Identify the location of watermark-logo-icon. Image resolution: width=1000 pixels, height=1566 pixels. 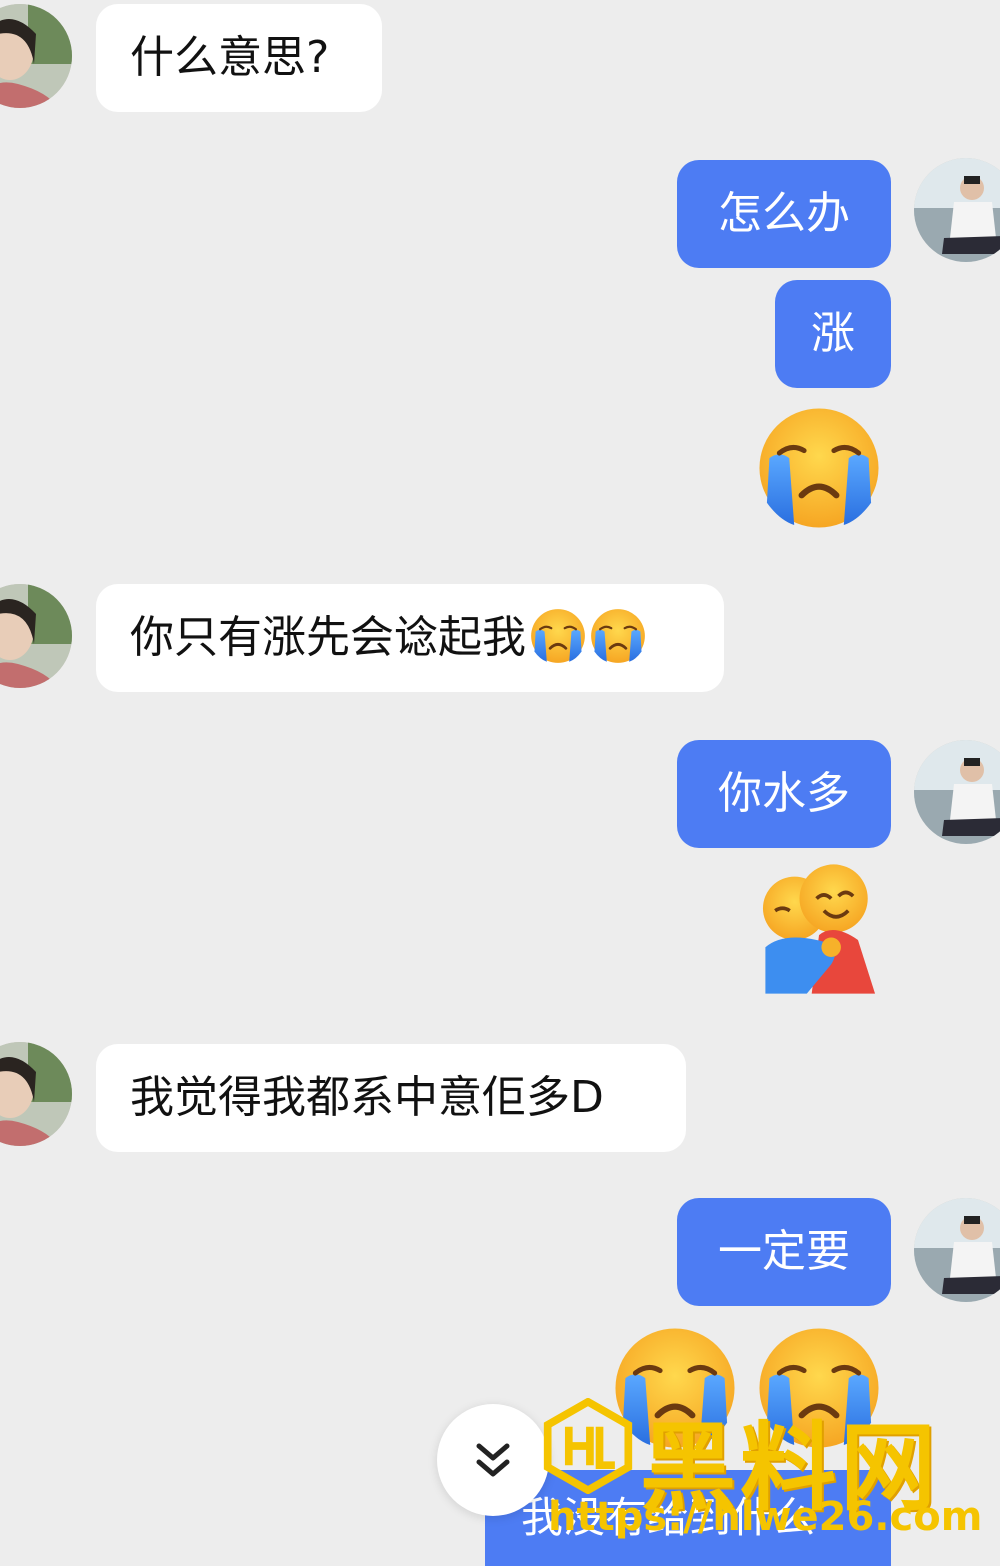
(588, 1446).